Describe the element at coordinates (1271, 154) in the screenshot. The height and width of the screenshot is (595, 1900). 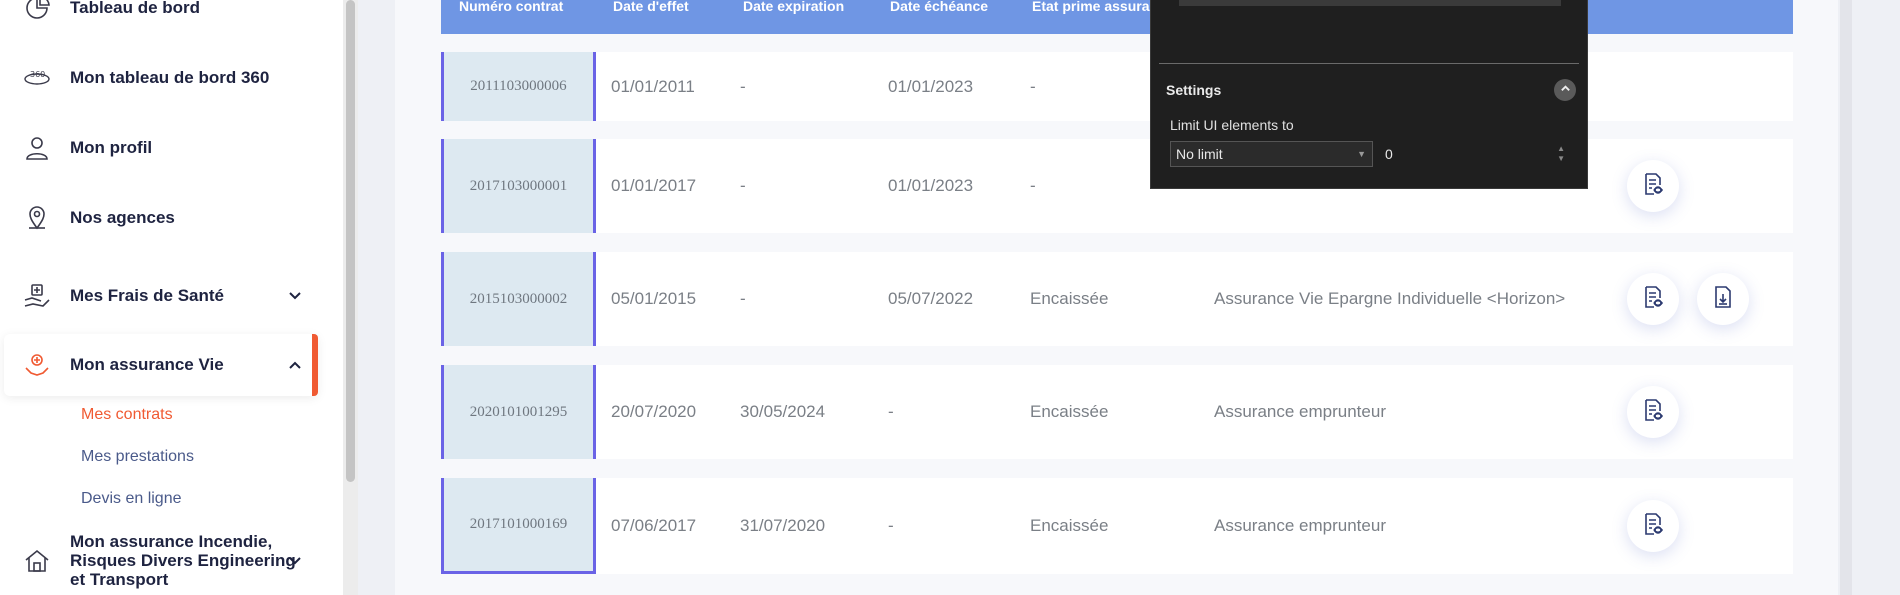
I see `limit-ui-select: No limit ▼` at that location.